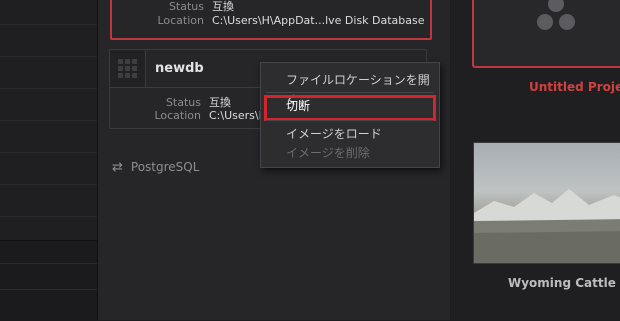 The image size is (620, 321). I want to click on location-row: Location C:\Users\H, so click(193, 115).